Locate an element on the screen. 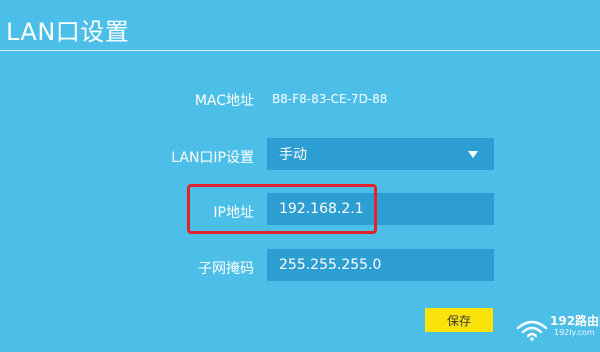 This screenshot has width=600, height=352. watermark-logo: 192路由网 192ly.com is located at coordinates (556, 326).